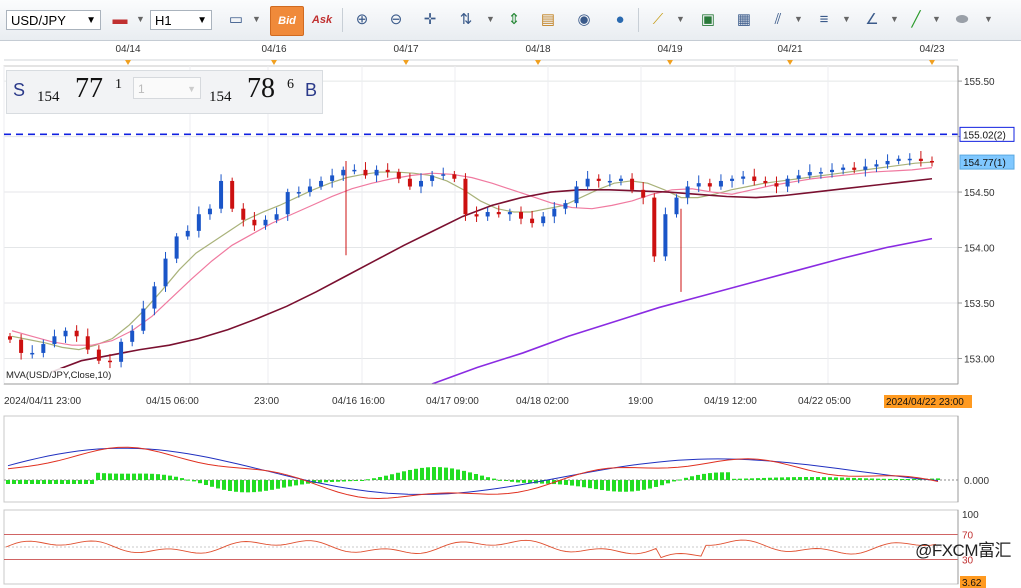  I want to click on zoom-out-icon: ⊖, so click(396, 20).